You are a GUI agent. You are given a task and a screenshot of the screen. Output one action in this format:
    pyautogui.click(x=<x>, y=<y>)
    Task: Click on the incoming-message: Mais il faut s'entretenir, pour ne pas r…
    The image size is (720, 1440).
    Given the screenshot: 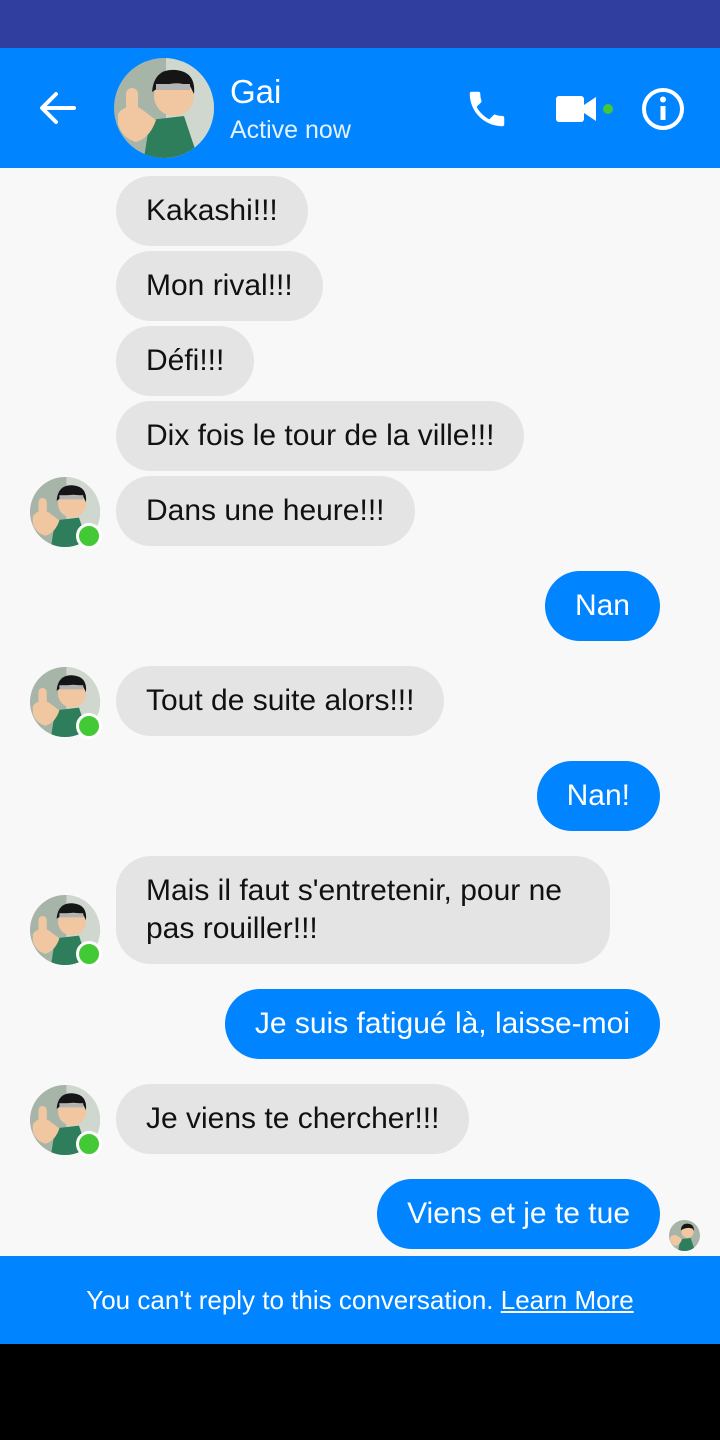 What is the action you would take?
    pyautogui.click(x=363, y=910)
    